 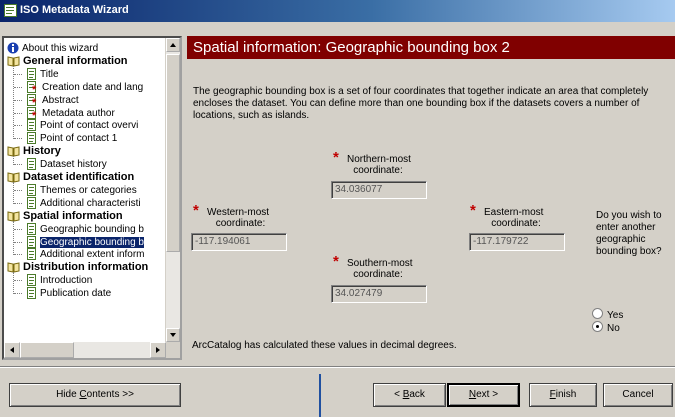 I want to click on tree-item: * Metadata author, so click(x=70, y=114).